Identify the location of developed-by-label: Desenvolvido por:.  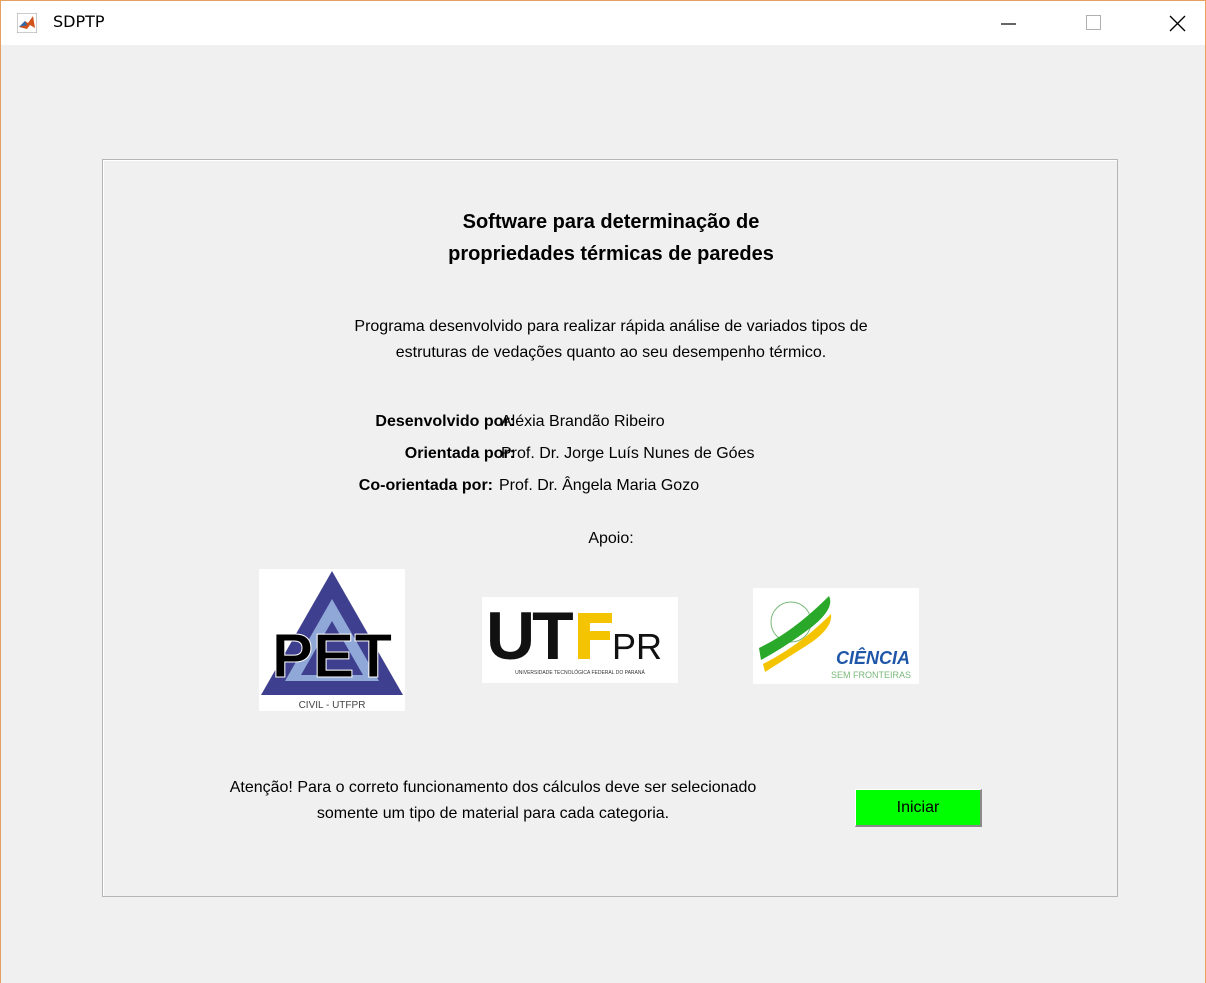
(445, 421).